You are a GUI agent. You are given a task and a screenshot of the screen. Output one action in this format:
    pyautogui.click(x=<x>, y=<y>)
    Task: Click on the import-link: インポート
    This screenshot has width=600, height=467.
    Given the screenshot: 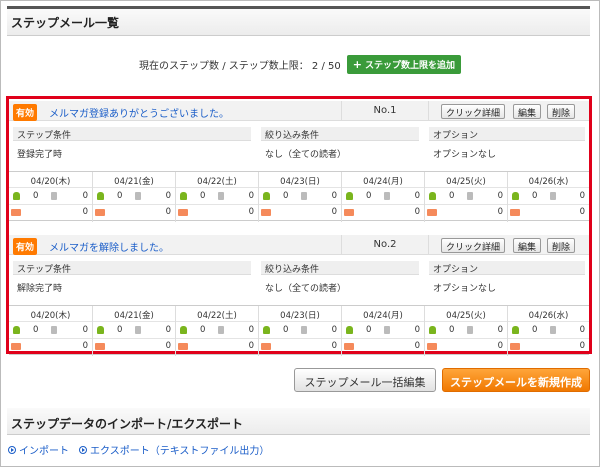 What is the action you would take?
    pyautogui.click(x=38, y=449)
    